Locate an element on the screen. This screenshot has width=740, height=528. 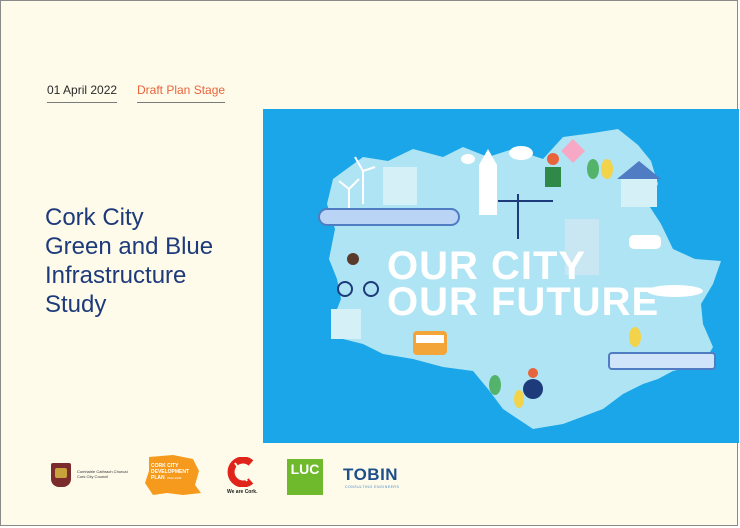
we-are-cork-label: We are Cork. is located at coordinates (242, 492).